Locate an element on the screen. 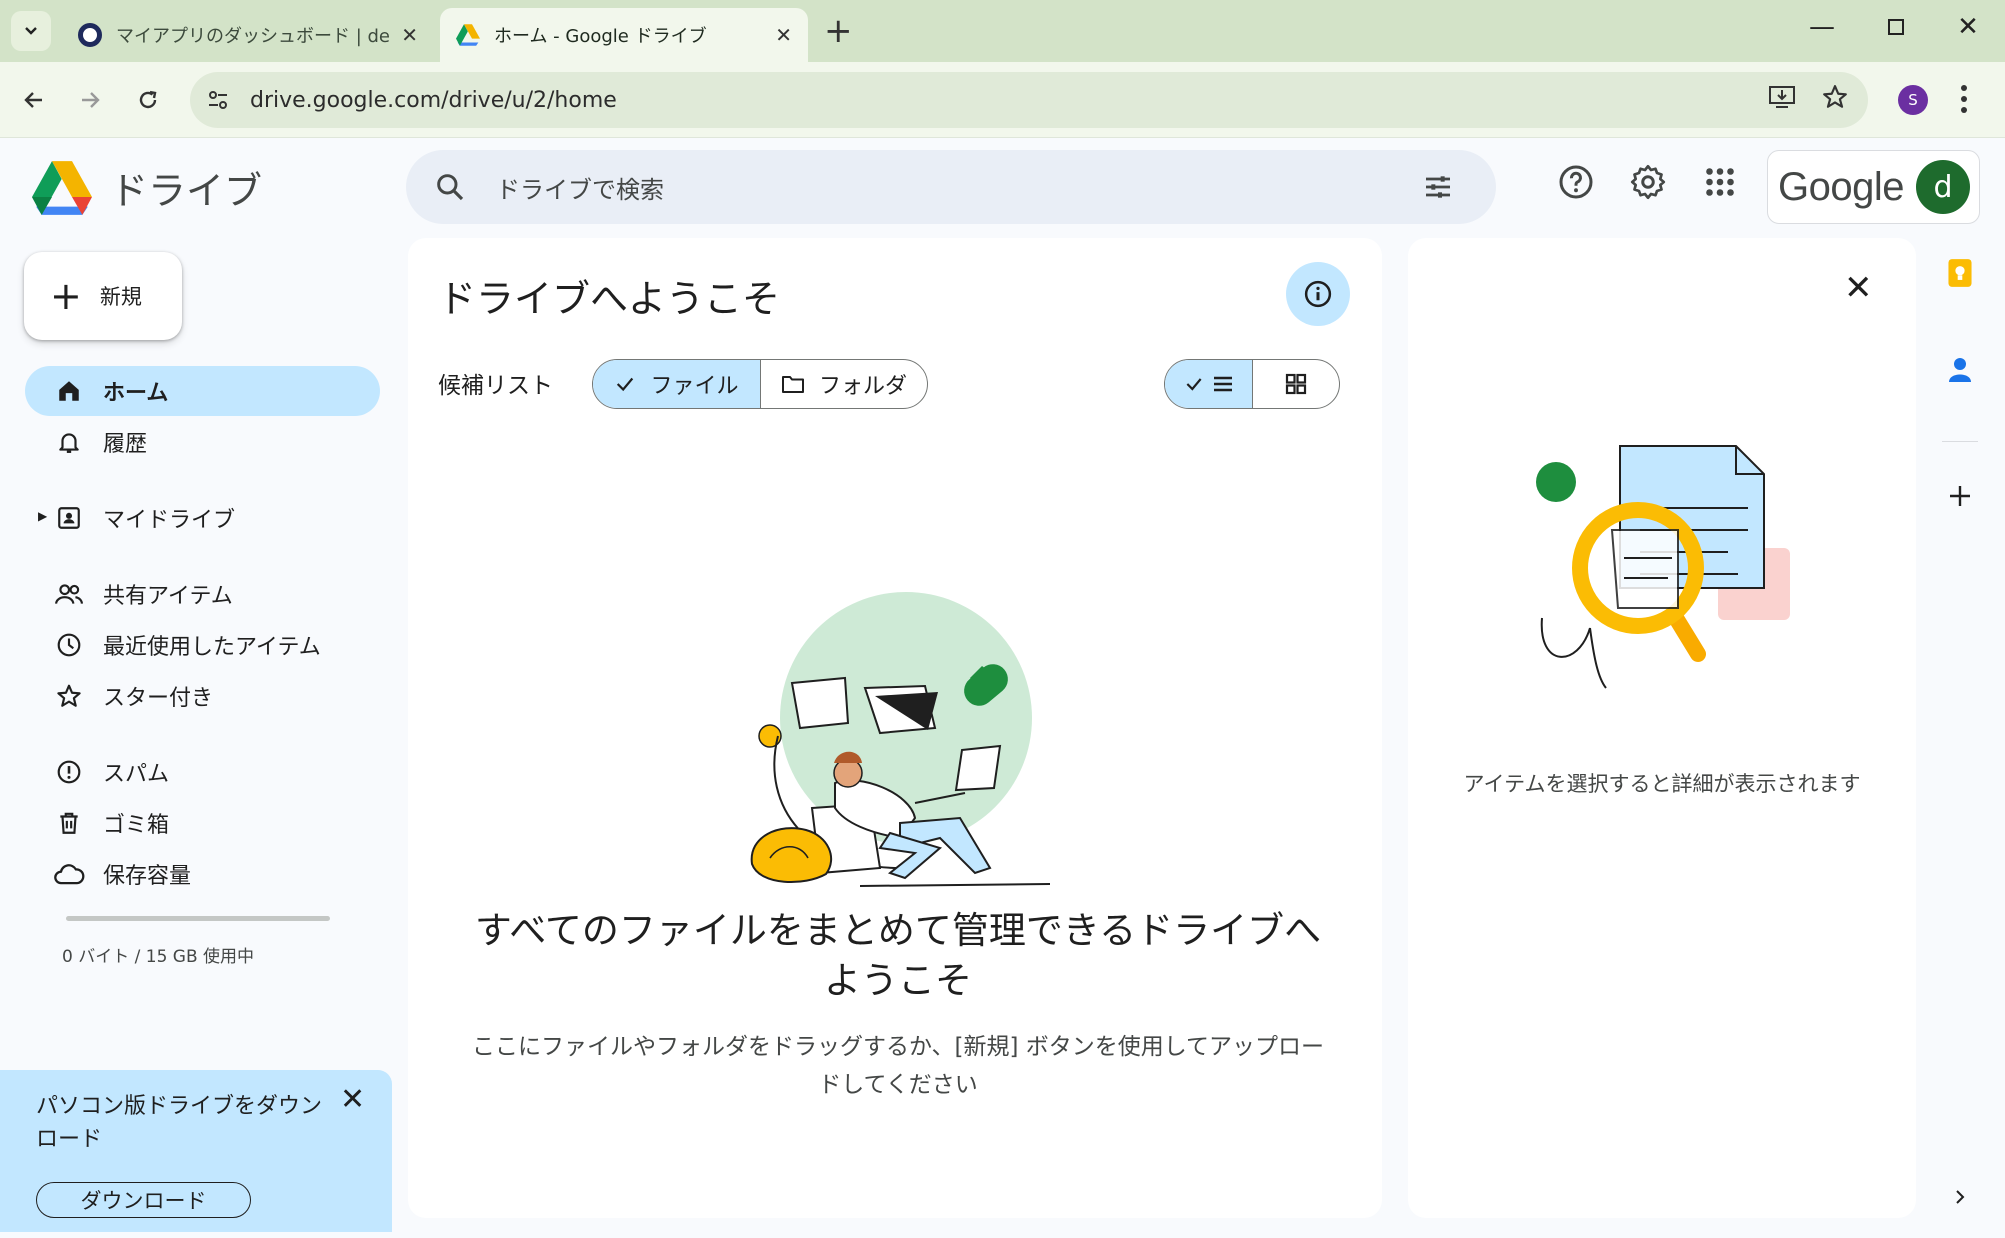  forward-button is located at coordinates (90, 100).